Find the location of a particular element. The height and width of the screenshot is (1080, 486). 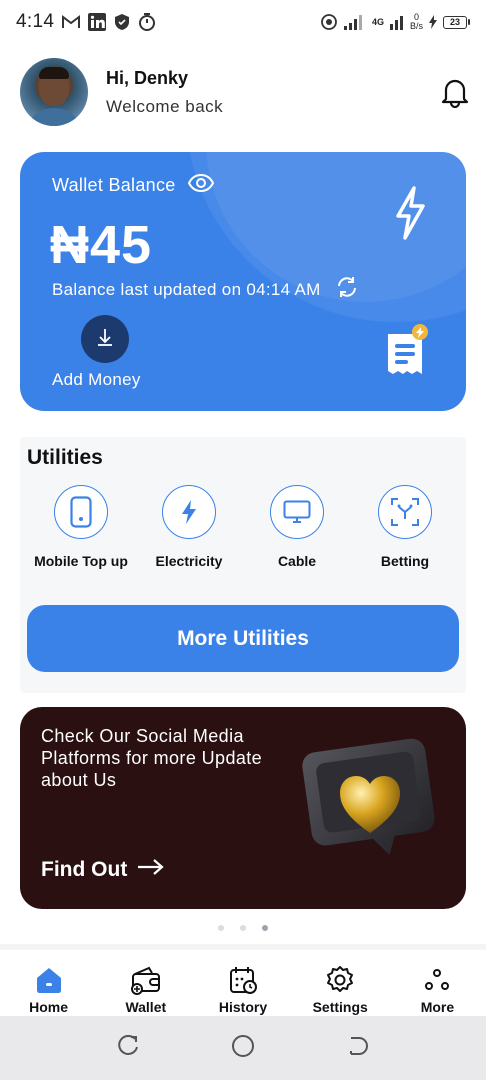

nav-item-history: History is located at coordinates (242, 983).